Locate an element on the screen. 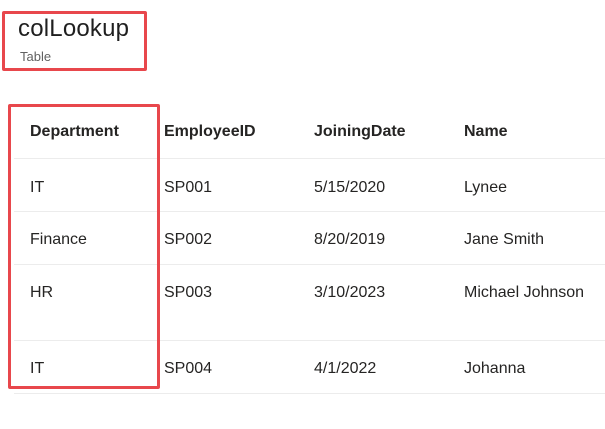  cell-employeeid: SP004 is located at coordinates (188, 368).